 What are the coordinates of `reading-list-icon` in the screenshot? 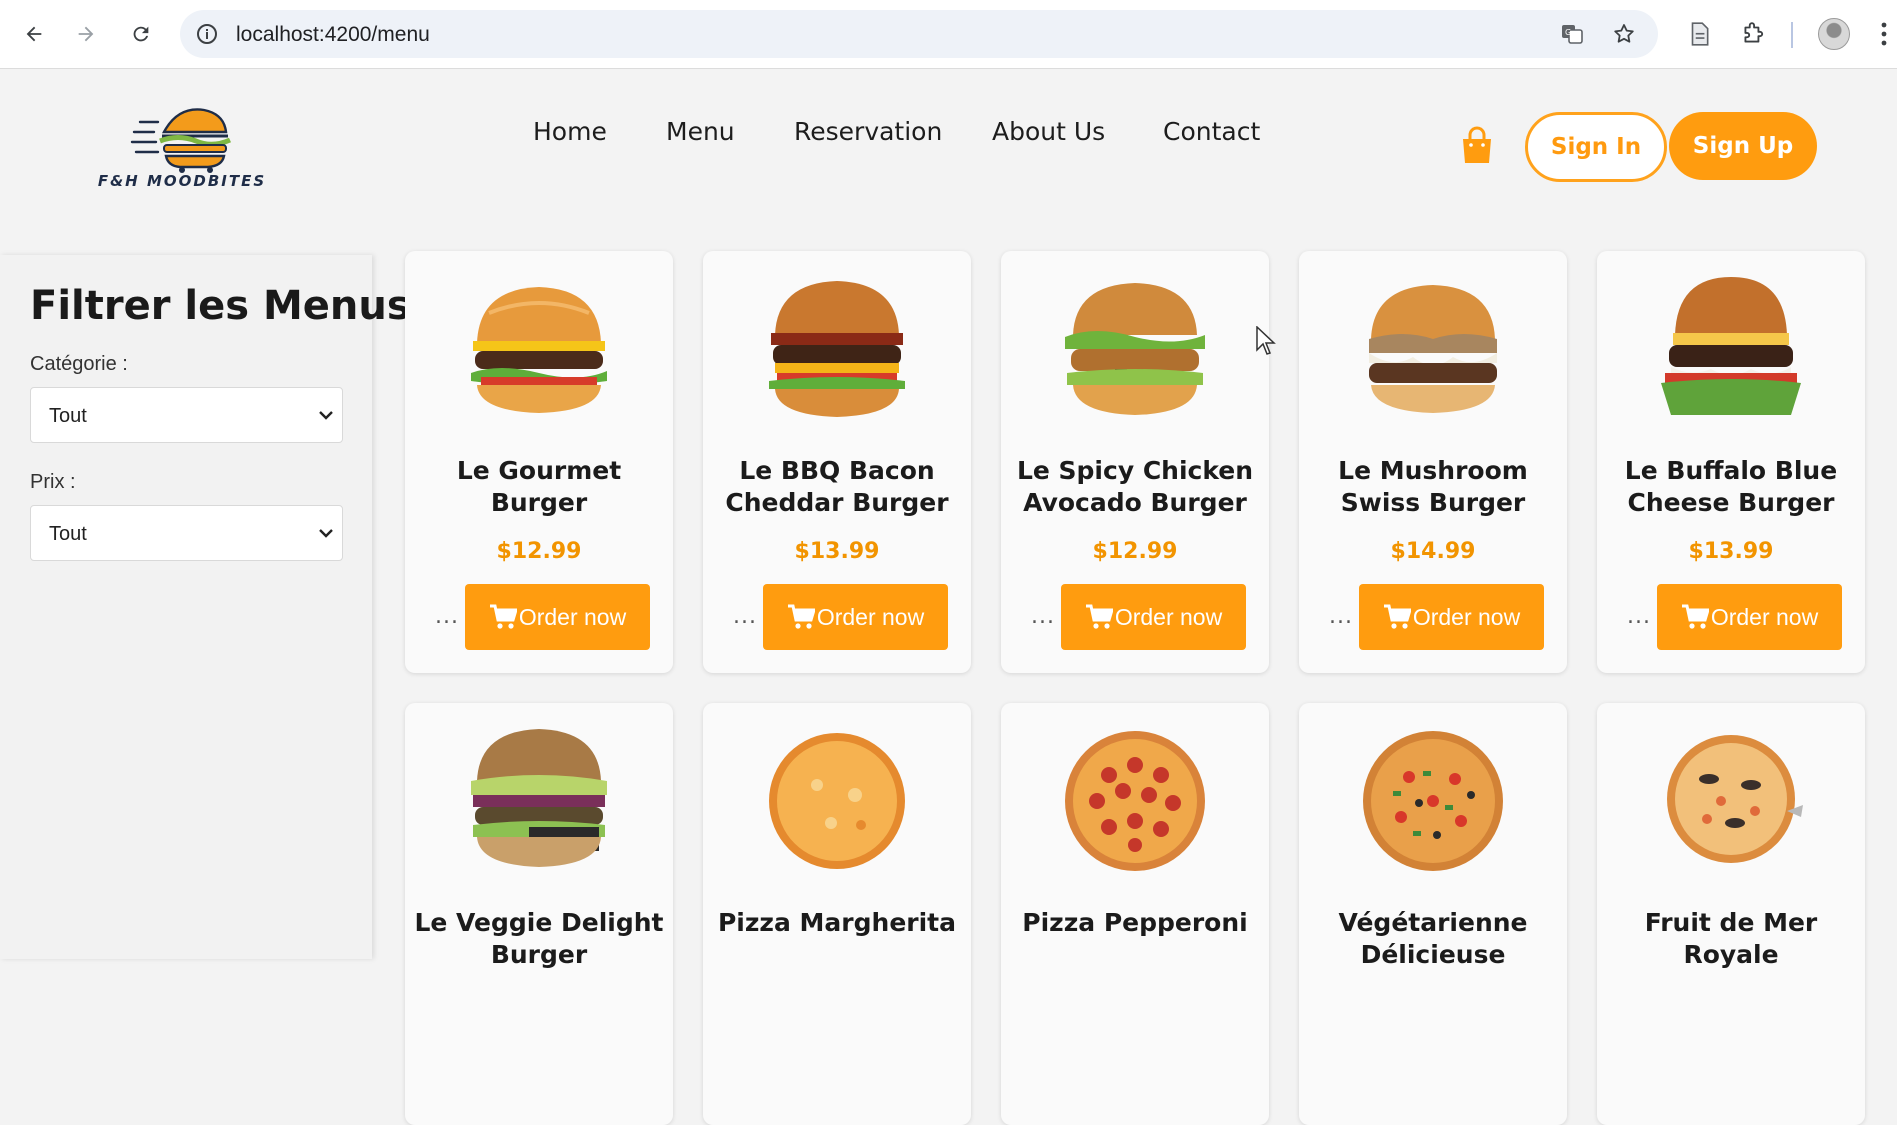 It's located at (1699, 34).